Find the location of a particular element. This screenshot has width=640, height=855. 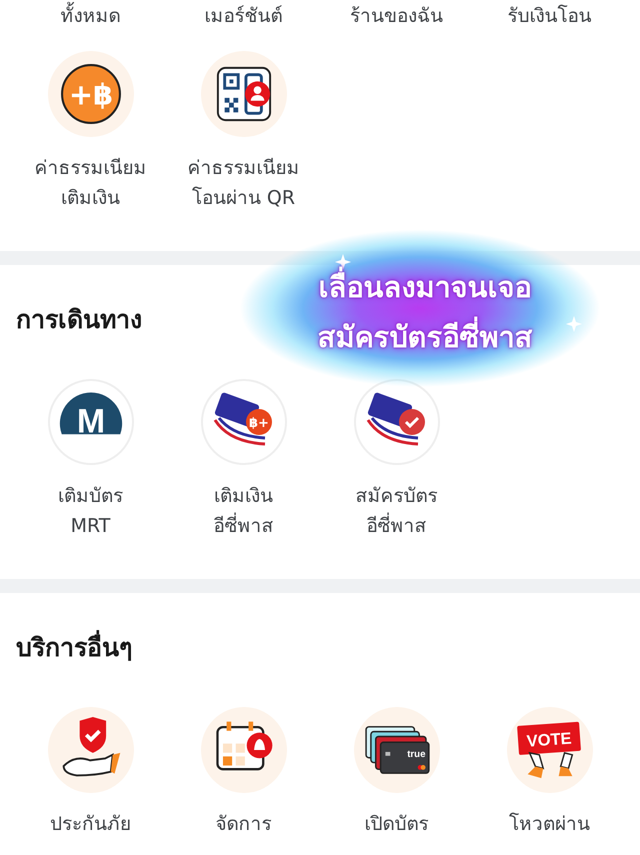

service-label: โหวตผ่าน is located at coordinates (549, 824).